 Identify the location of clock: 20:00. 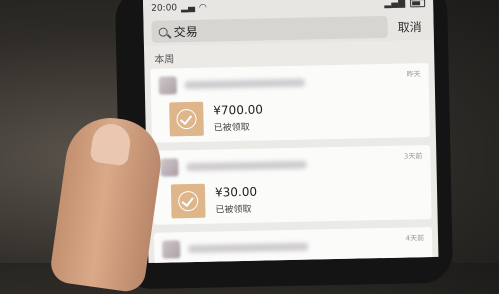
(164, 8).